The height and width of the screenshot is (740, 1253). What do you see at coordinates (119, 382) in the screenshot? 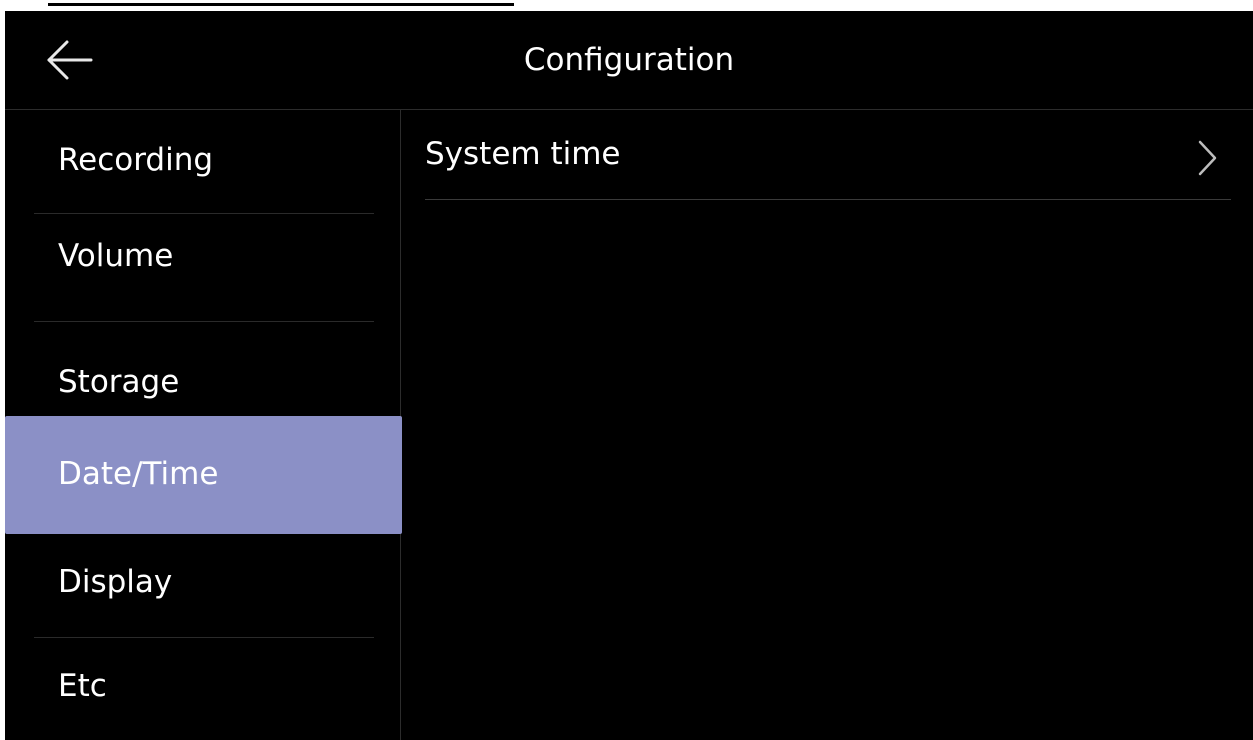
I see `sidebar-item-label: Storage` at bounding box center [119, 382].